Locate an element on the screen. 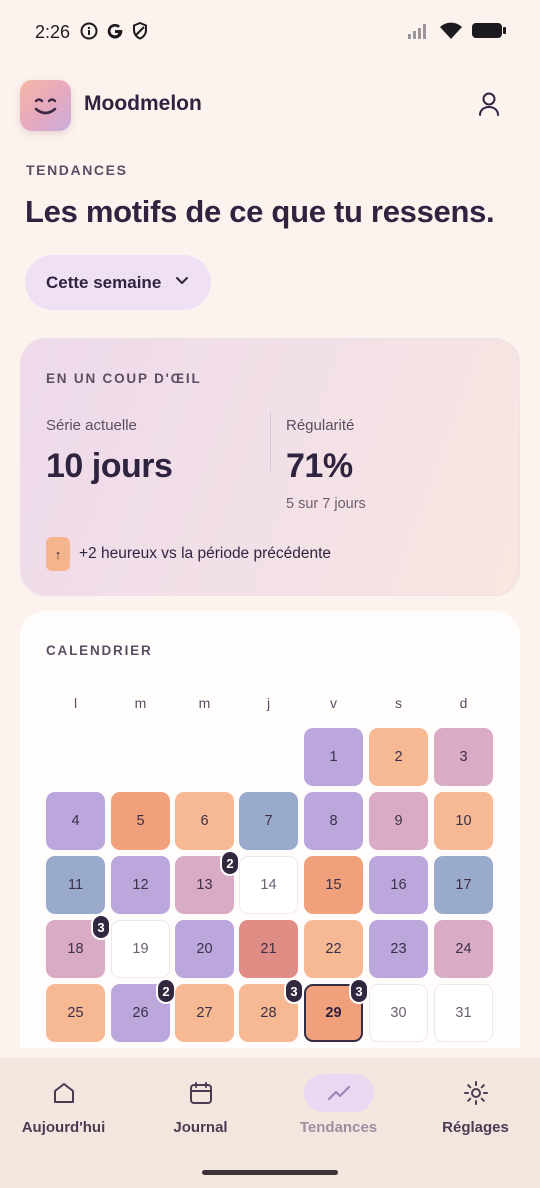  calendar-kicker: CALENDRIER is located at coordinates (99, 650).